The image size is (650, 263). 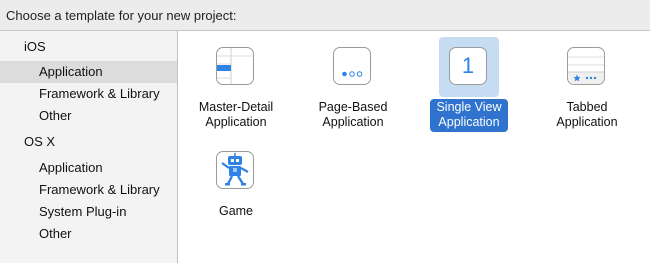 I want to click on sidebar-item-ios-other: Other, so click(x=88, y=116).